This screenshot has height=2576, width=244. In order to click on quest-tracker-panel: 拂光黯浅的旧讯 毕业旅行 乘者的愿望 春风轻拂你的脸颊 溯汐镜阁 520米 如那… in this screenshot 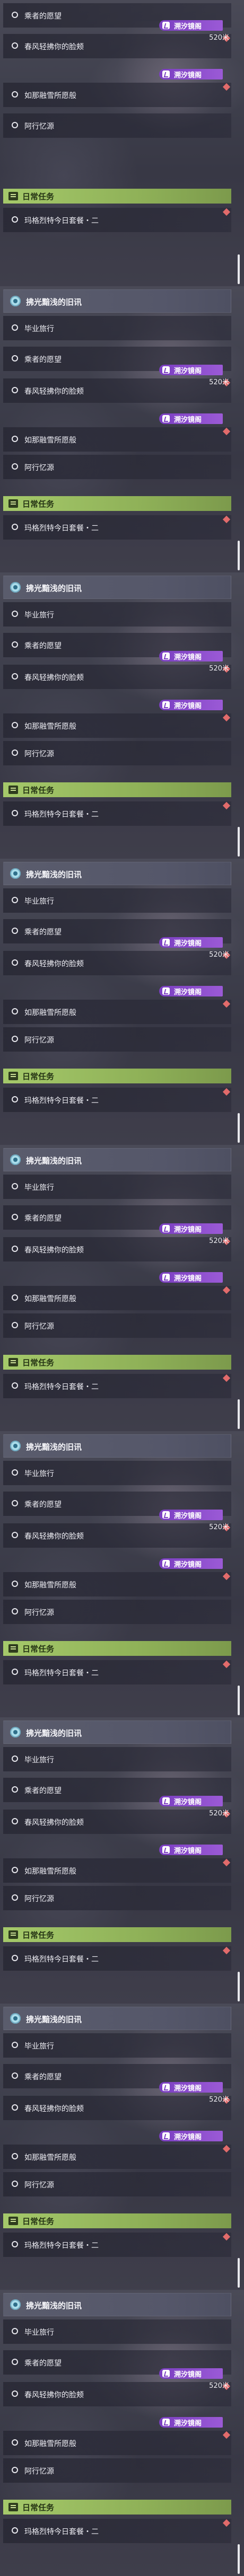, I will do `click(122, 715)`.